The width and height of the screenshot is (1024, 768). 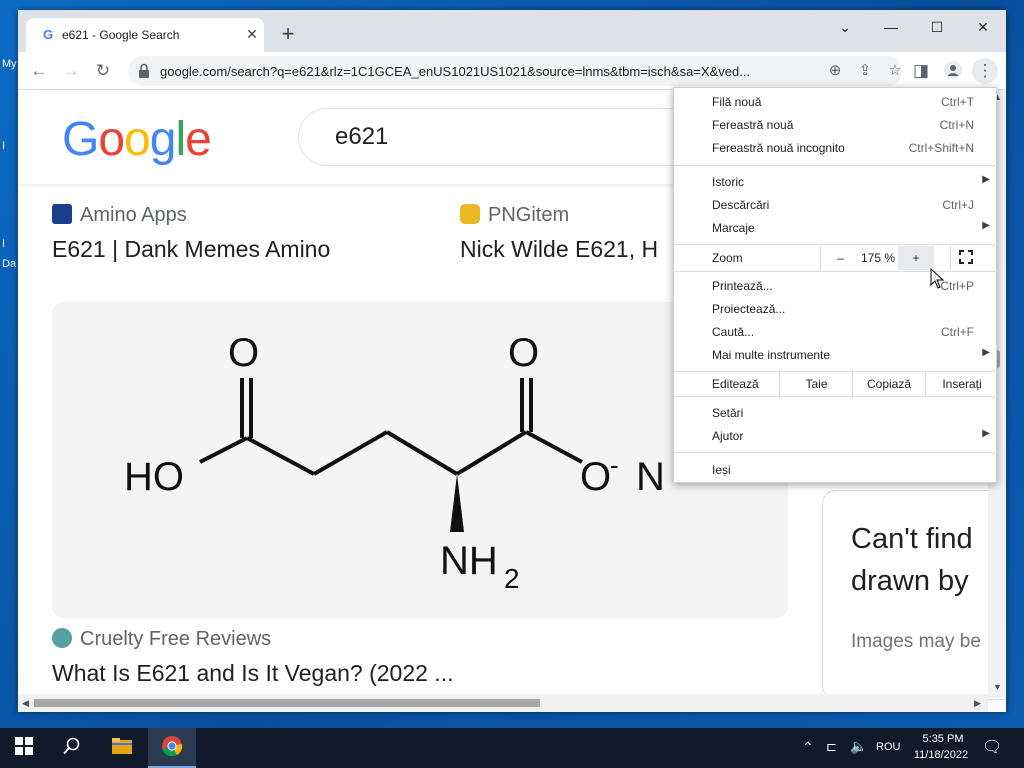 What do you see at coordinates (835, 71) in the screenshot?
I see `zoom-magnifier-icon: ⊕` at bounding box center [835, 71].